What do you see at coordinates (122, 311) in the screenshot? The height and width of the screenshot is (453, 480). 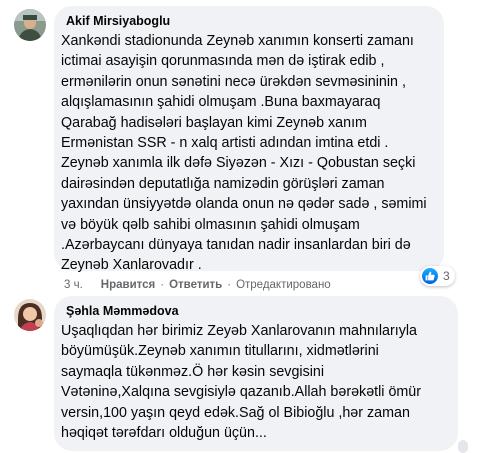 I see `comment-author-2: Şəhla Məmmədova` at bounding box center [122, 311].